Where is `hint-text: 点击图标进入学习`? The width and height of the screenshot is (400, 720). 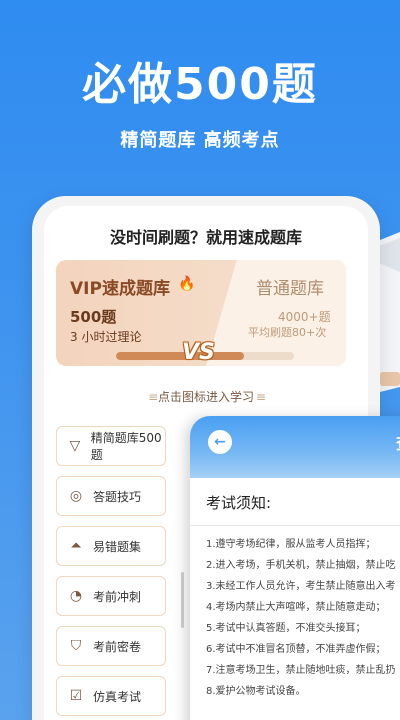 hint-text: 点击图标进入学习 is located at coordinates (205, 397).